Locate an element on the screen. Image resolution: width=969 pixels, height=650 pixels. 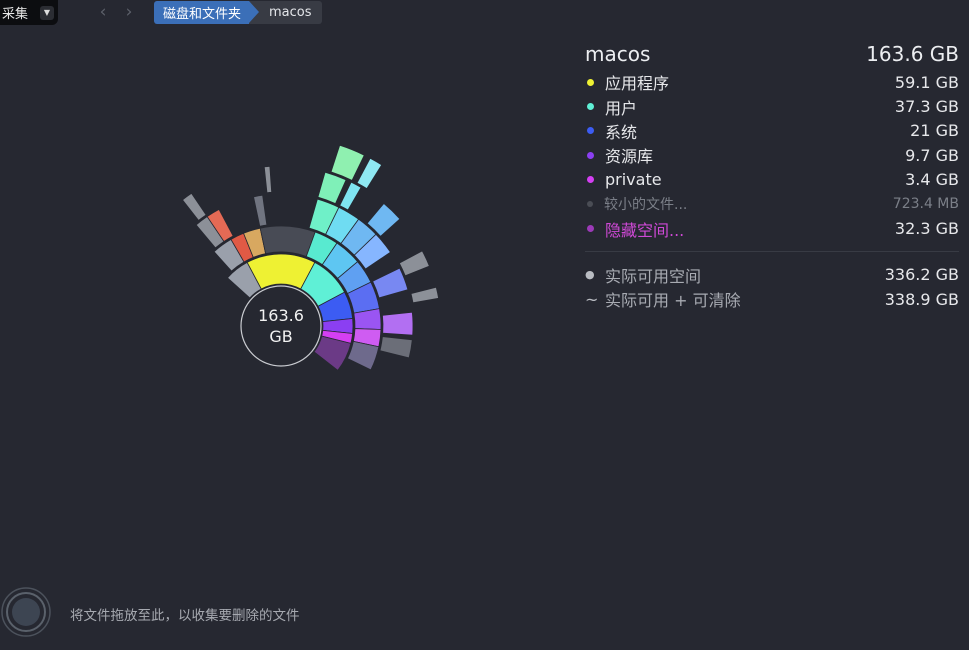
segment-hidden-sub is located at coordinates (363, 355).